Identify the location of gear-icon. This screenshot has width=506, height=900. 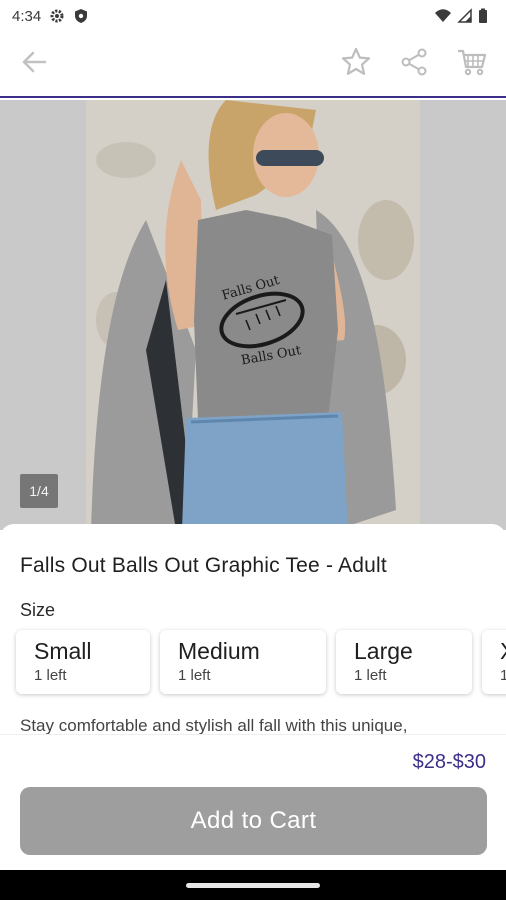
(57, 16).